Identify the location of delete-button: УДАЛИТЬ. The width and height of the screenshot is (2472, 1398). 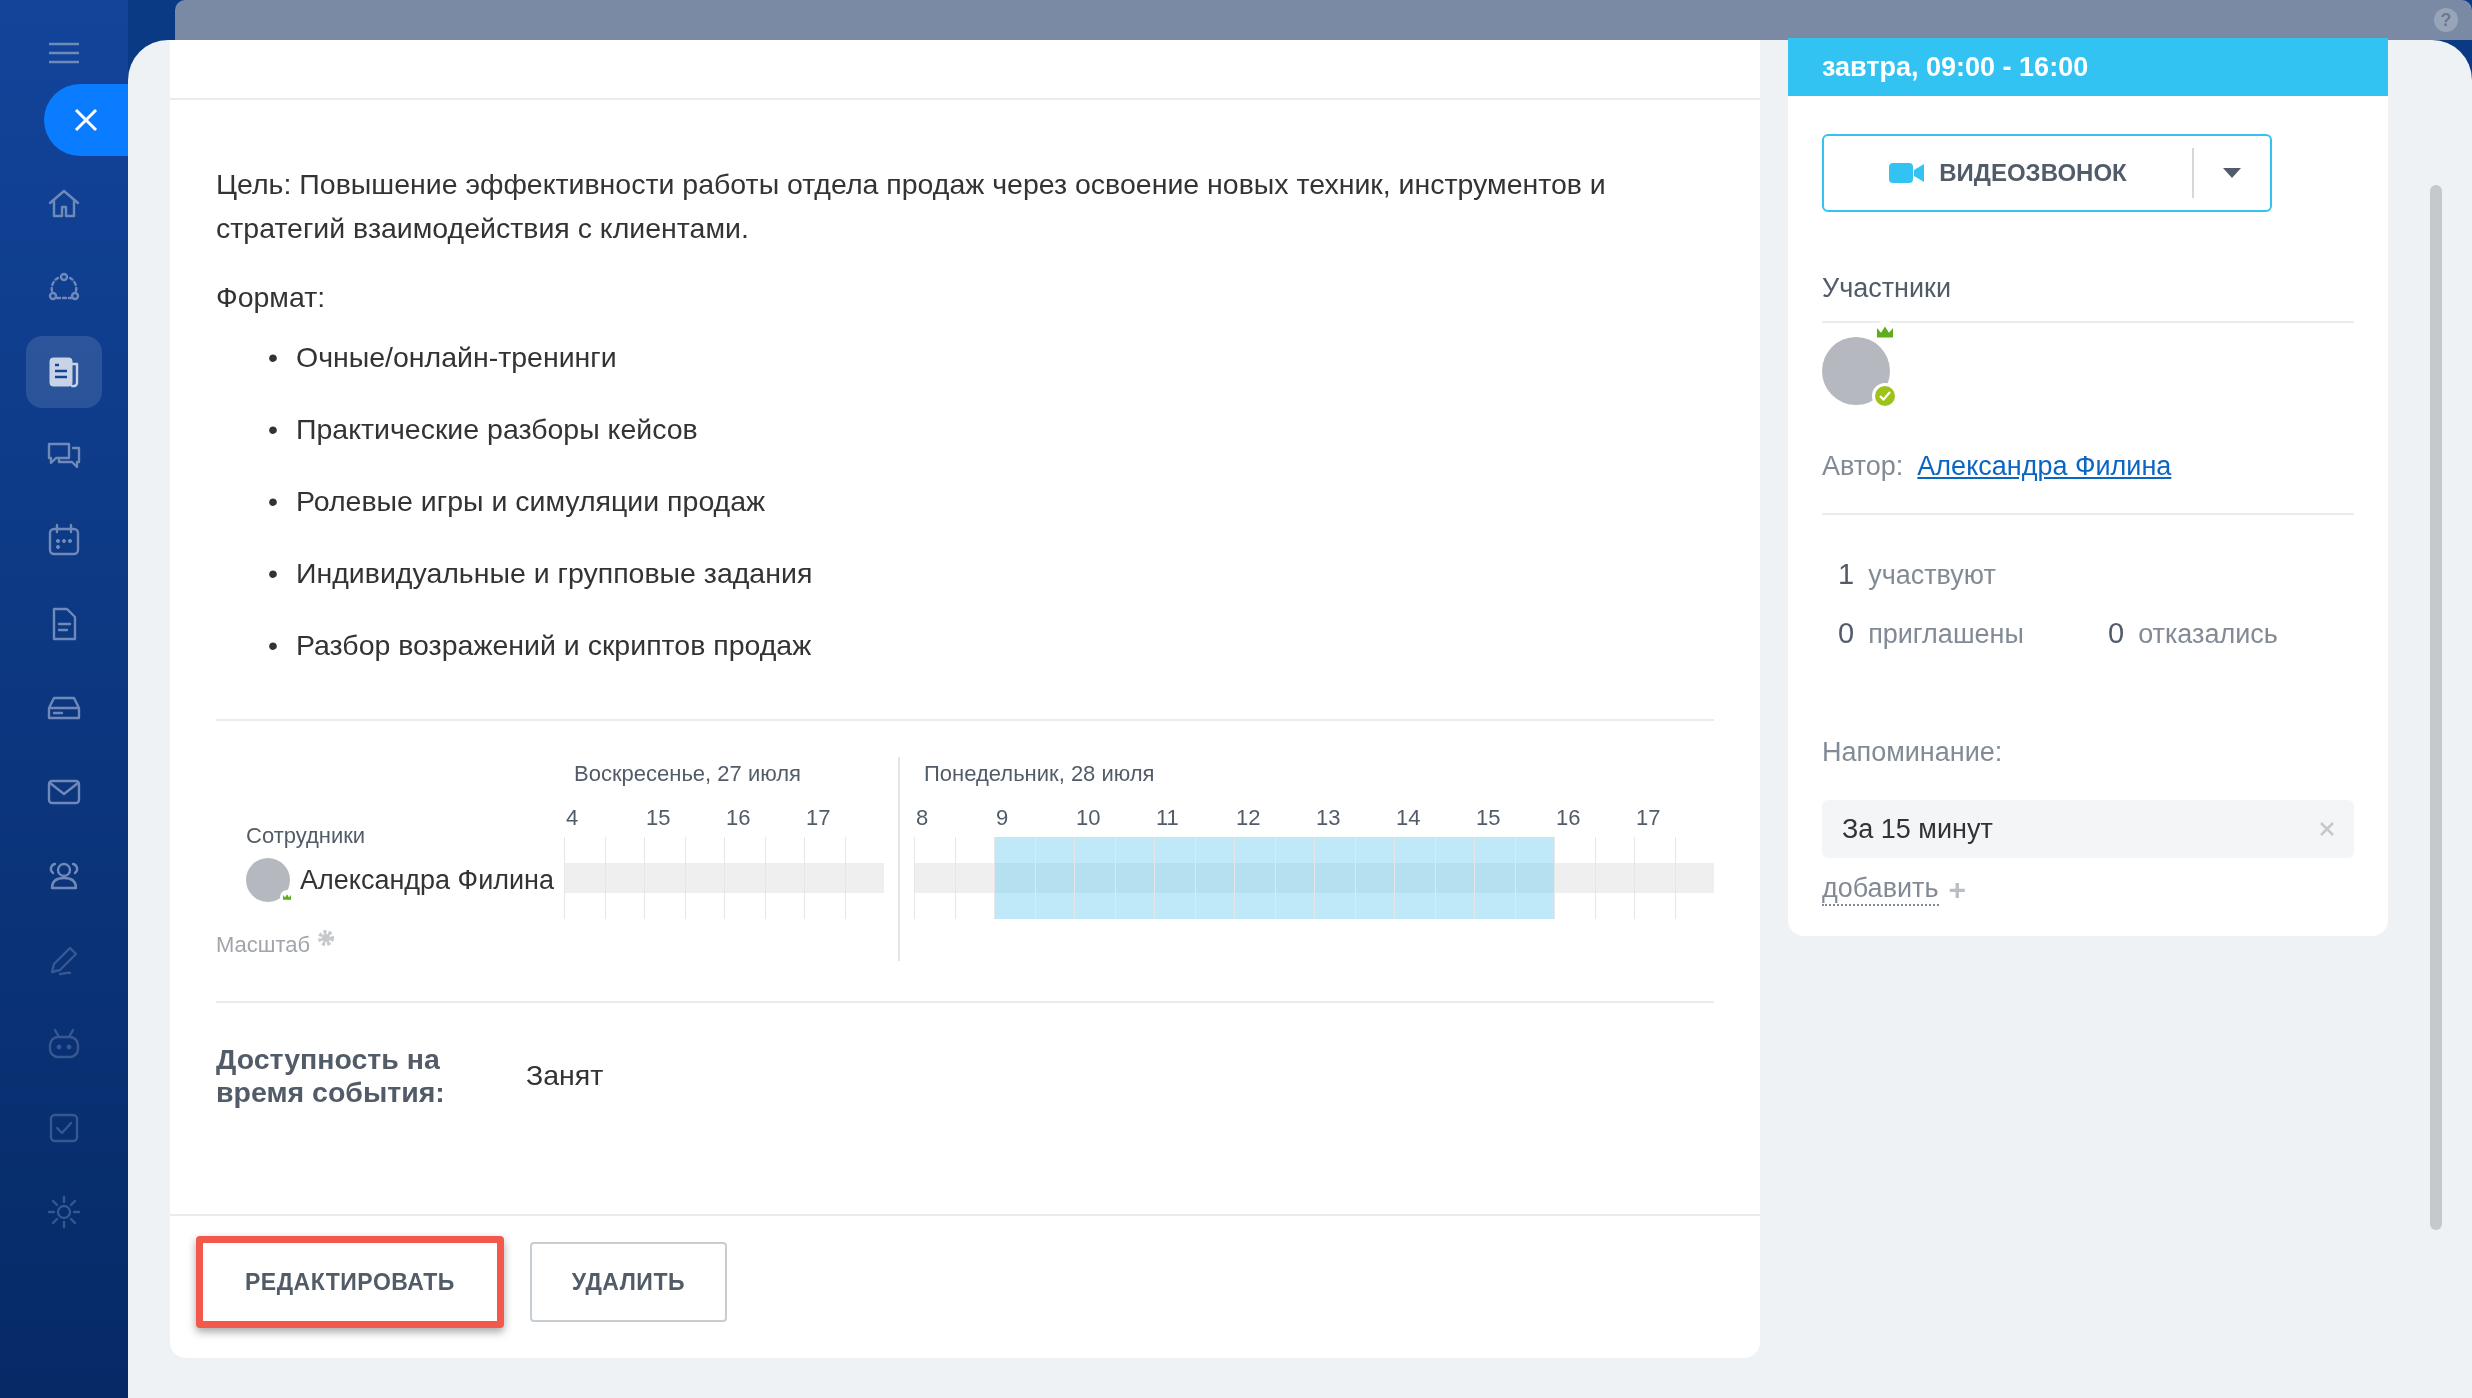
(628, 1282).